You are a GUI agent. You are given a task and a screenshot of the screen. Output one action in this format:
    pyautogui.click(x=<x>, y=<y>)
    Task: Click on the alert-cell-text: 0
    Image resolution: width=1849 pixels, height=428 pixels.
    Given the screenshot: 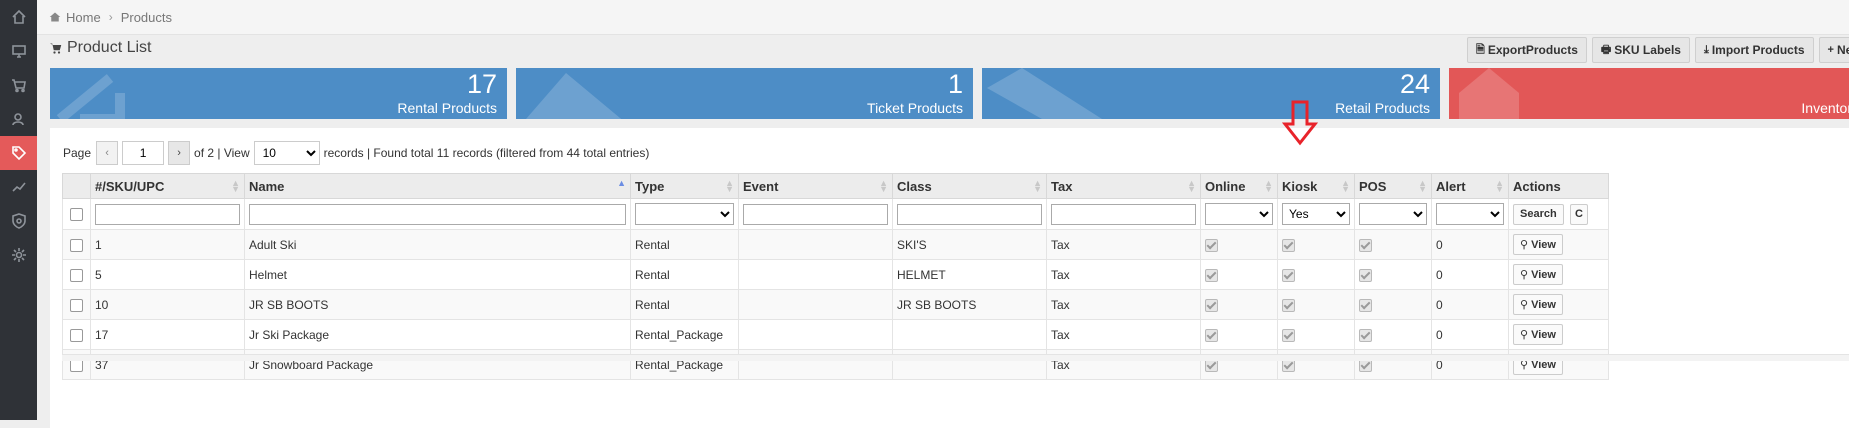 What is the action you would take?
    pyautogui.click(x=1439, y=245)
    